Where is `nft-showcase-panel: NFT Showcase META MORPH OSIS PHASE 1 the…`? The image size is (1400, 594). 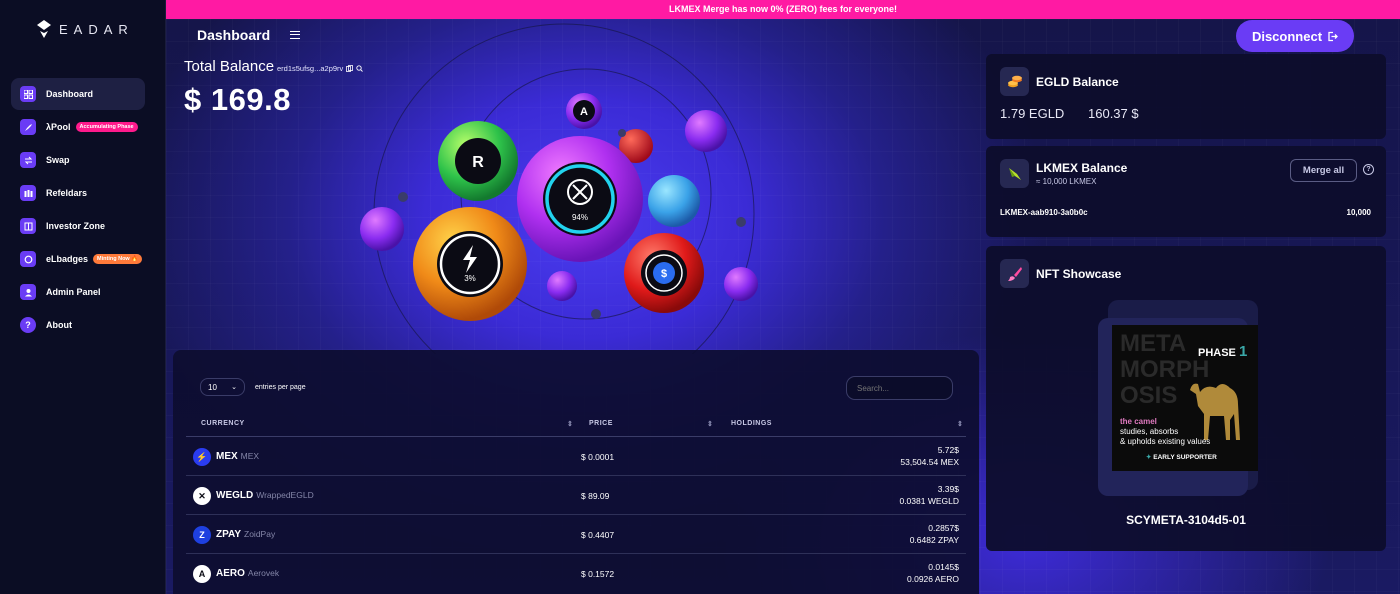 nft-showcase-panel: NFT Showcase META MORPH OSIS PHASE 1 the… is located at coordinates (1186, 398).